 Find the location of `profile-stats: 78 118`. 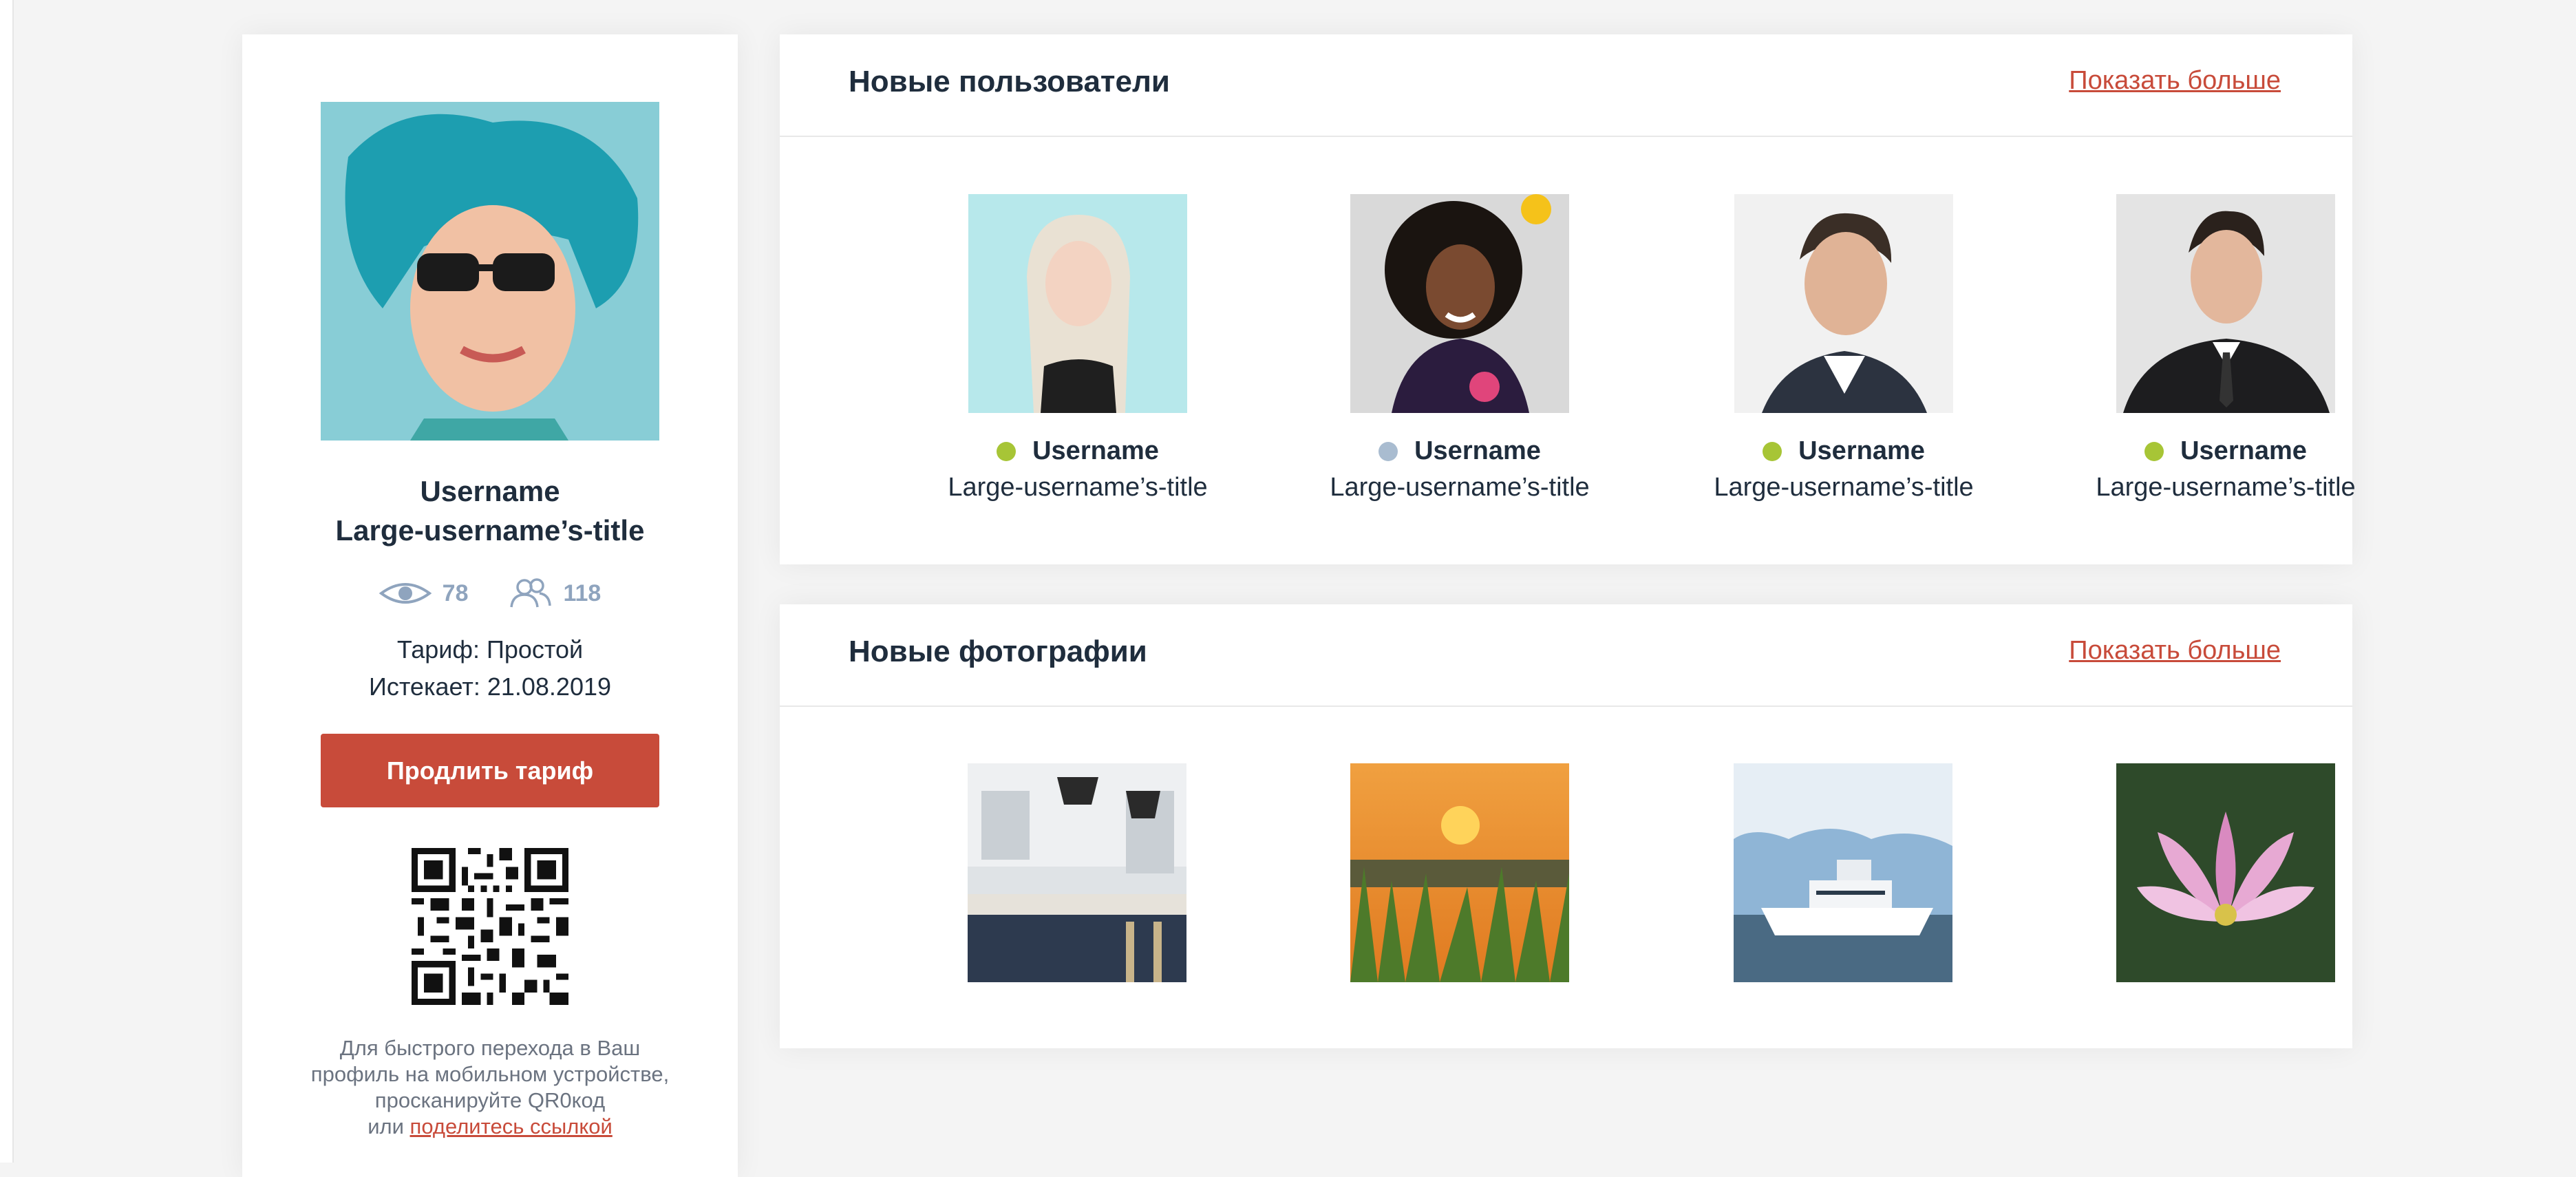

profile-stats: 78 118 is located at coordinates (490, 593).